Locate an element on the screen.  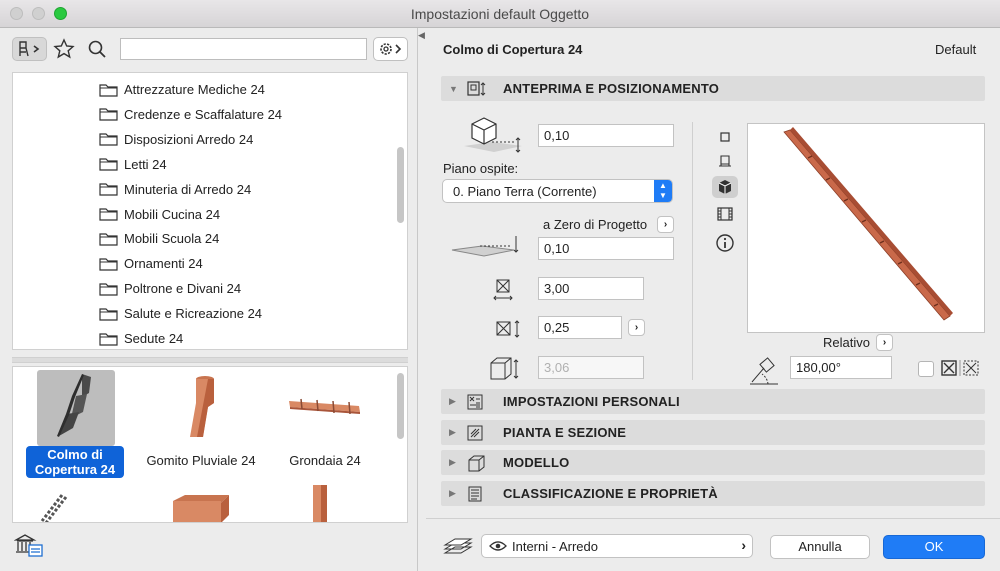
height-field: 3,06 is located at coordinates (591, 367).